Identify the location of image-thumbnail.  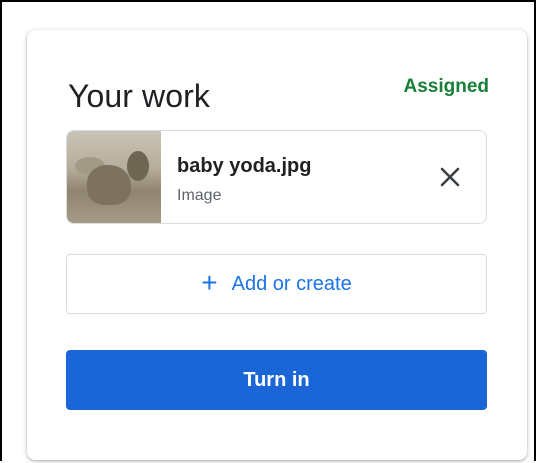
(114, 177).